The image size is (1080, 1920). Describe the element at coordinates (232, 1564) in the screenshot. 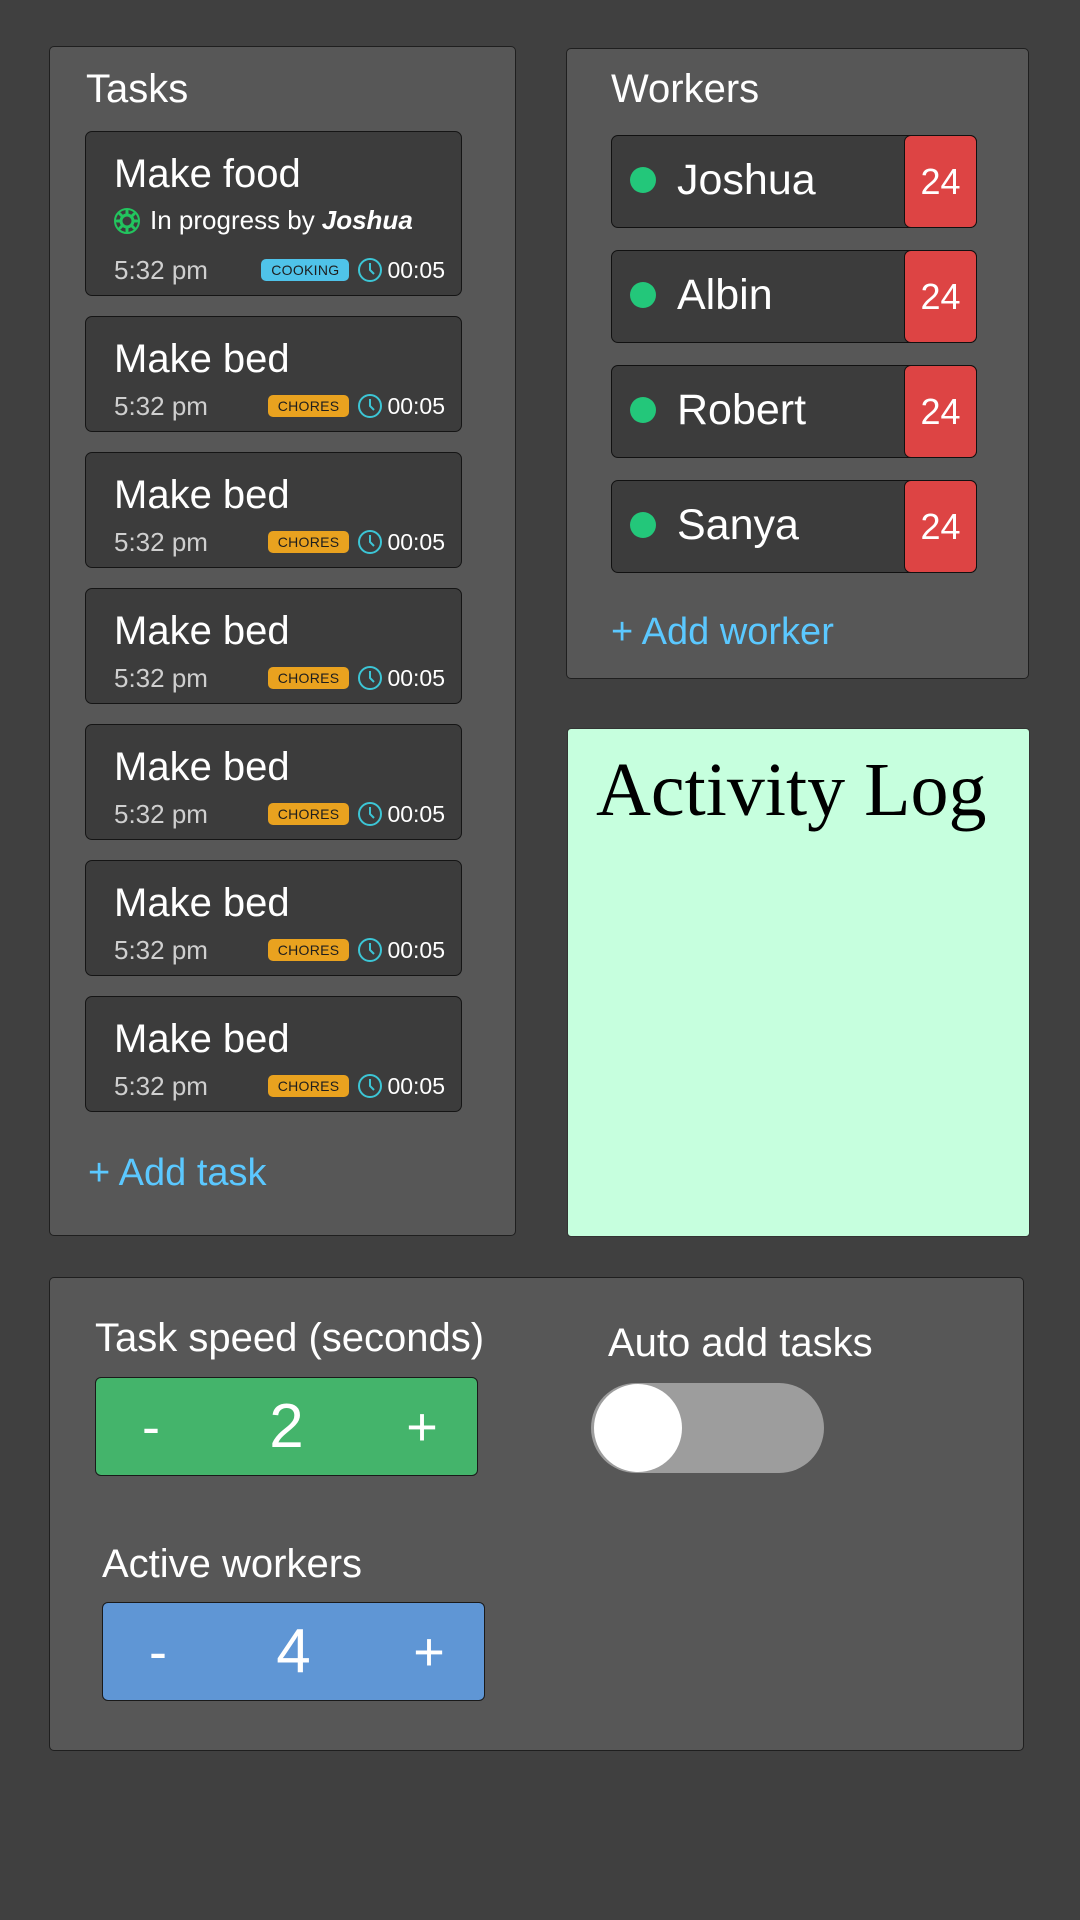

I see `active-workers-label: Active workers` at that location.